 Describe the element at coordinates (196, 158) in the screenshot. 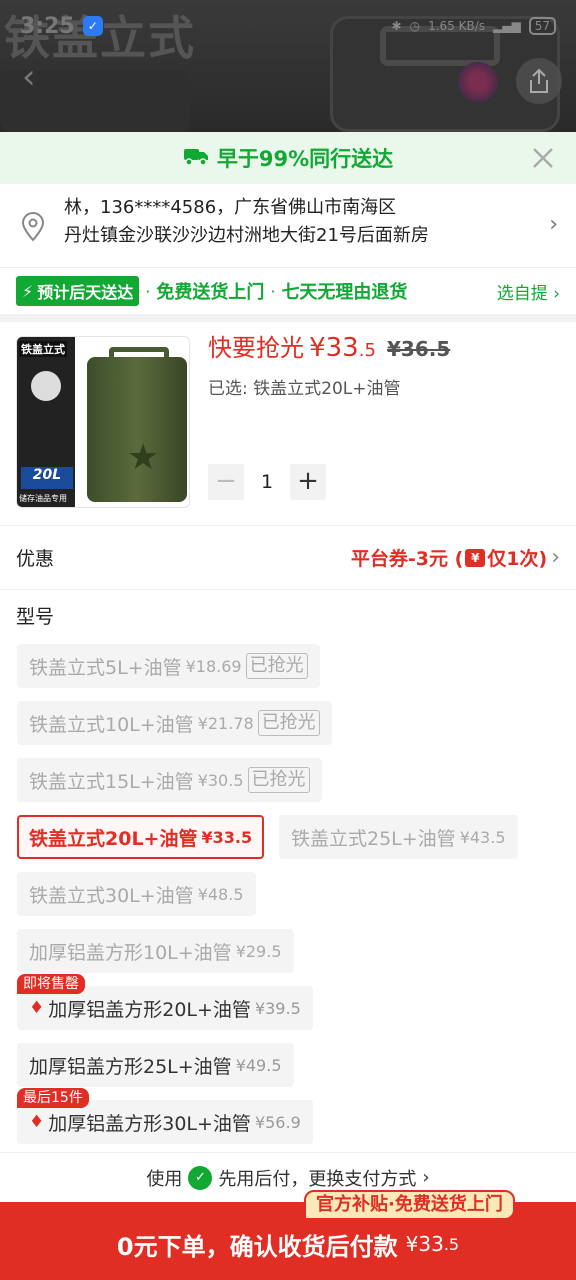

I see `truck-icon` at that location.